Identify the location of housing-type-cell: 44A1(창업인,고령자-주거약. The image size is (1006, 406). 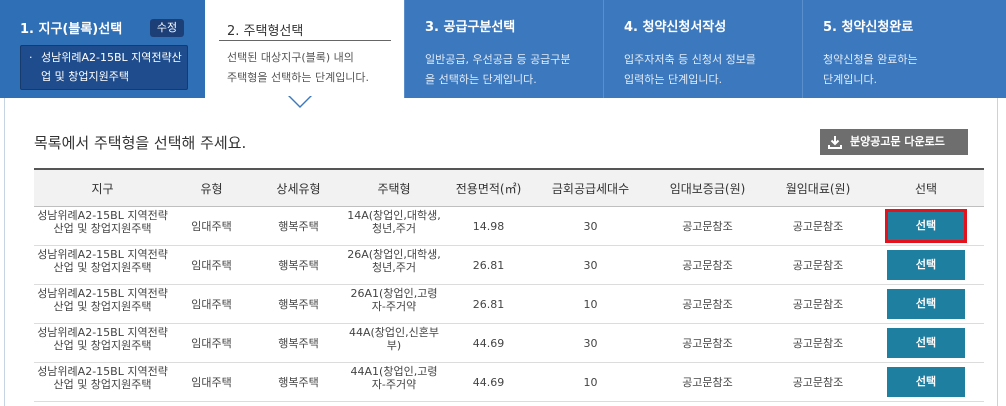
(394, 377).